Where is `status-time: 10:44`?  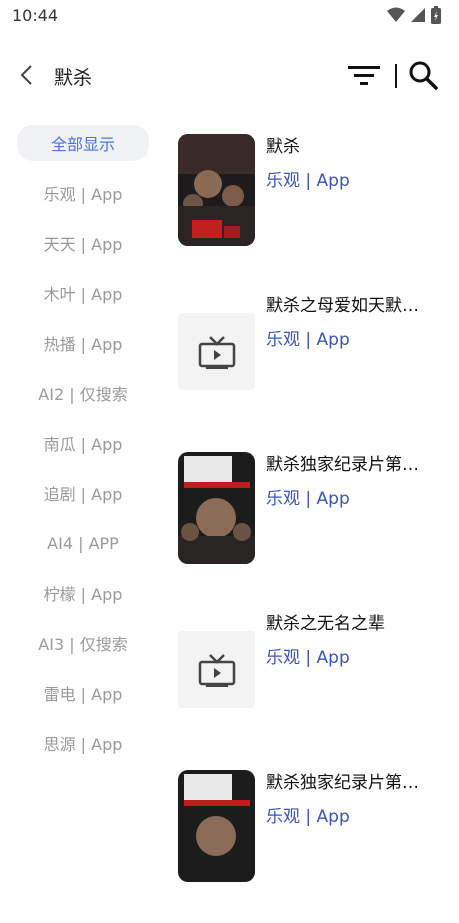 status-time: 10:44 is located at coordinates (35, 15).